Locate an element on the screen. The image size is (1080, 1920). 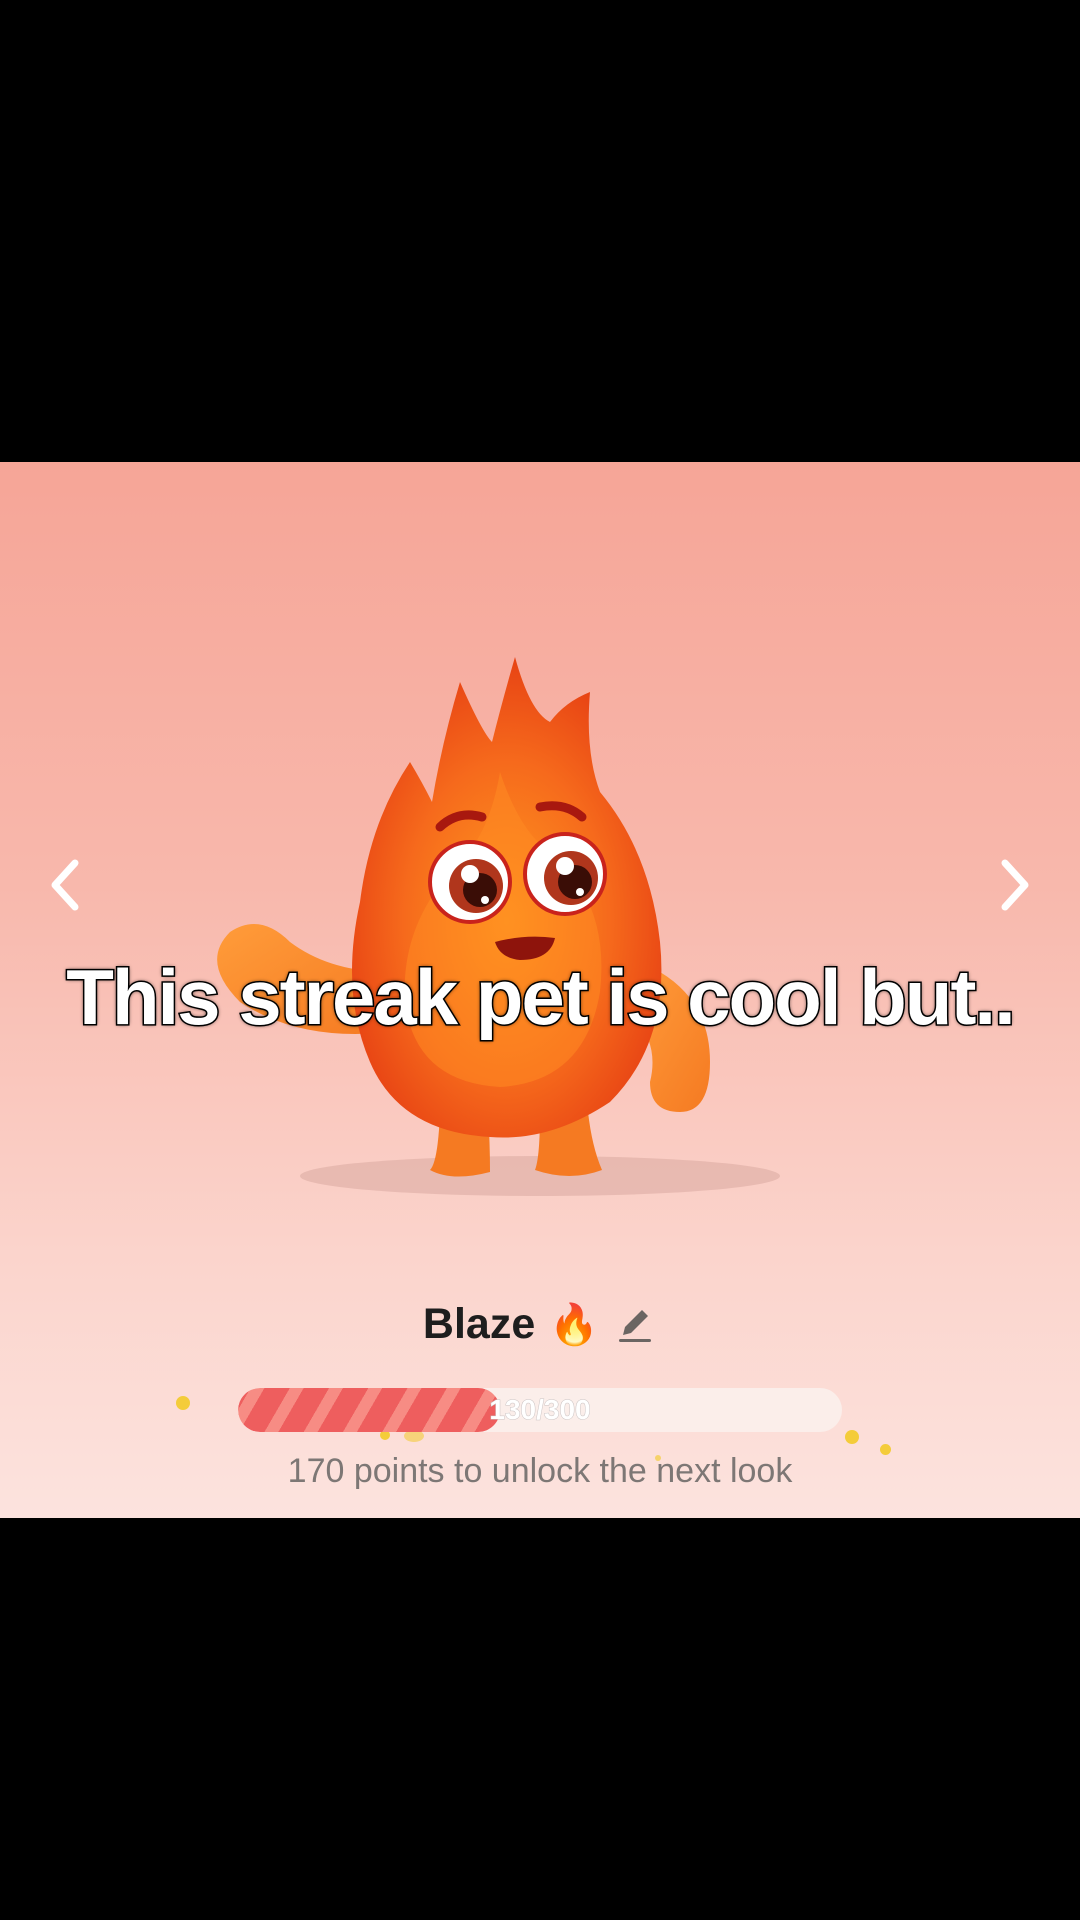
edit-name-button is located at coordinates (635, 1325).